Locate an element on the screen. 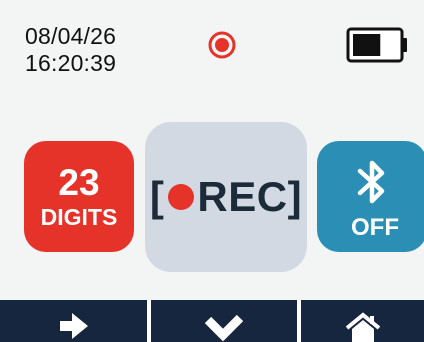  checkmark-icon is located at coordinates (224, 328).